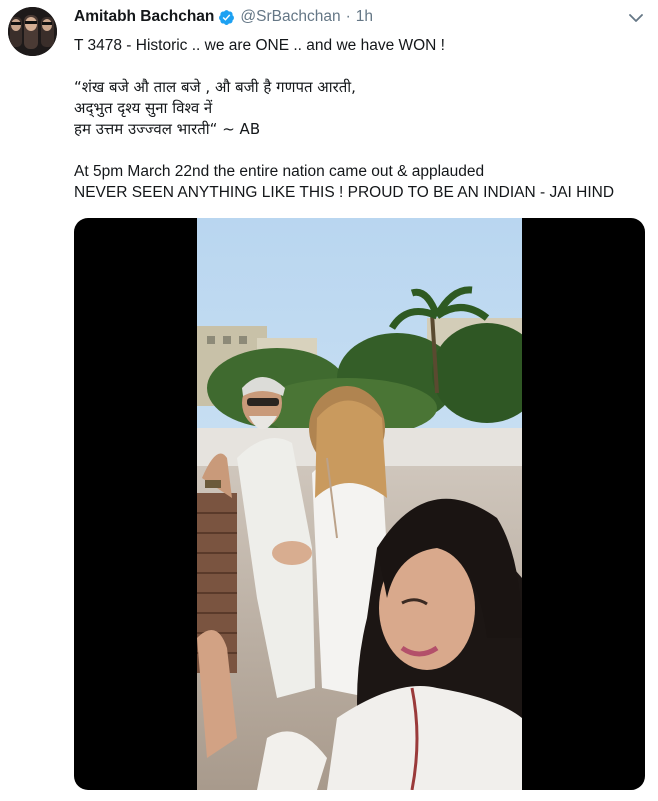 This screenshot has width=658, height=801. I want to click on tweet-header: Amitabh Bachchan @SrBachchan · 1h, so click(223, 17).